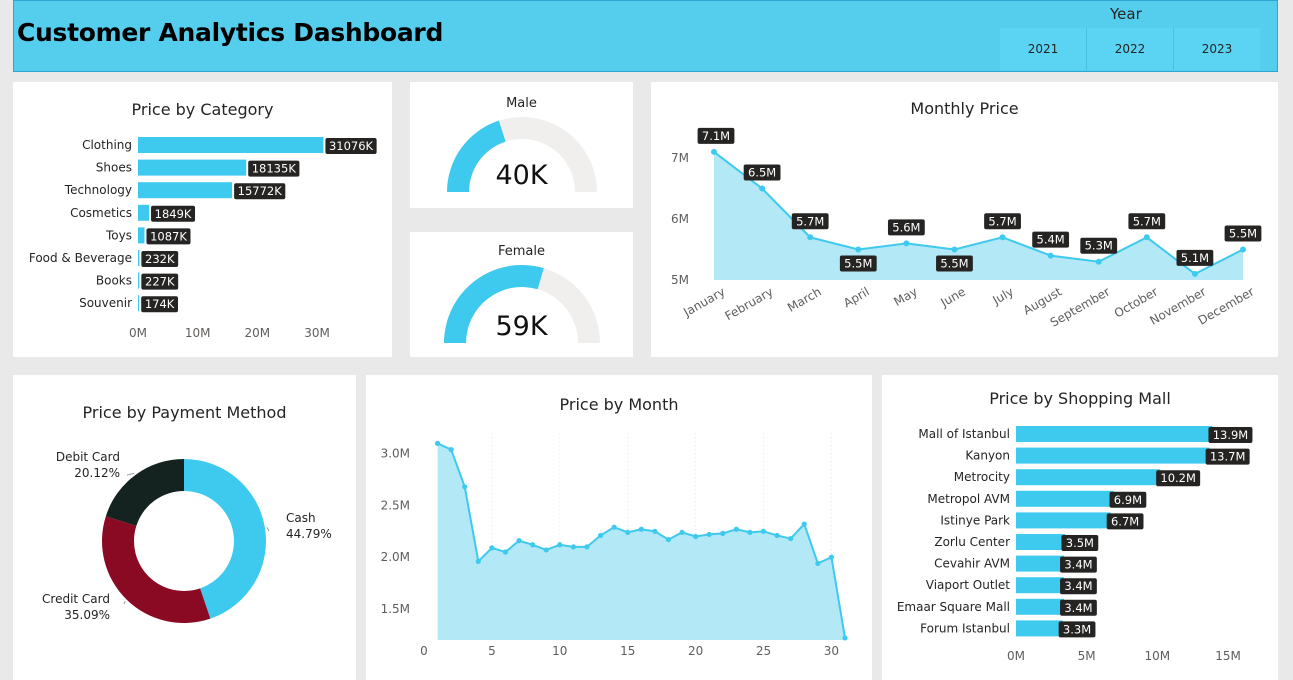 The width and height of the screenshot is (1293, 680). Describe the element at coordinates (1228, 457) in the screenshot. I see `mall-data-label: 13.7M` at that location.